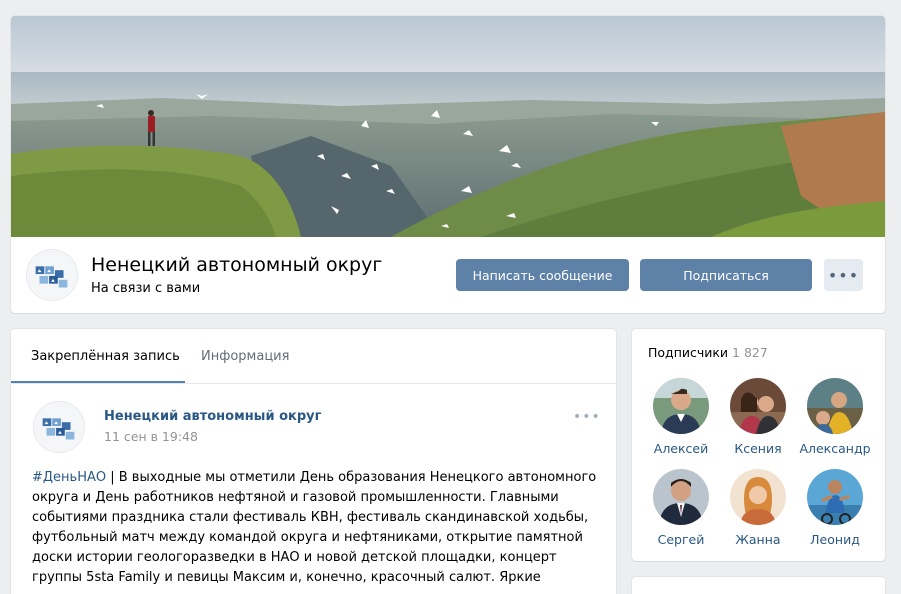 The height and width of the screenshot is (594, 901). I want to click on post-hashtag-link: #ДеньНАО, so click(69, 477).